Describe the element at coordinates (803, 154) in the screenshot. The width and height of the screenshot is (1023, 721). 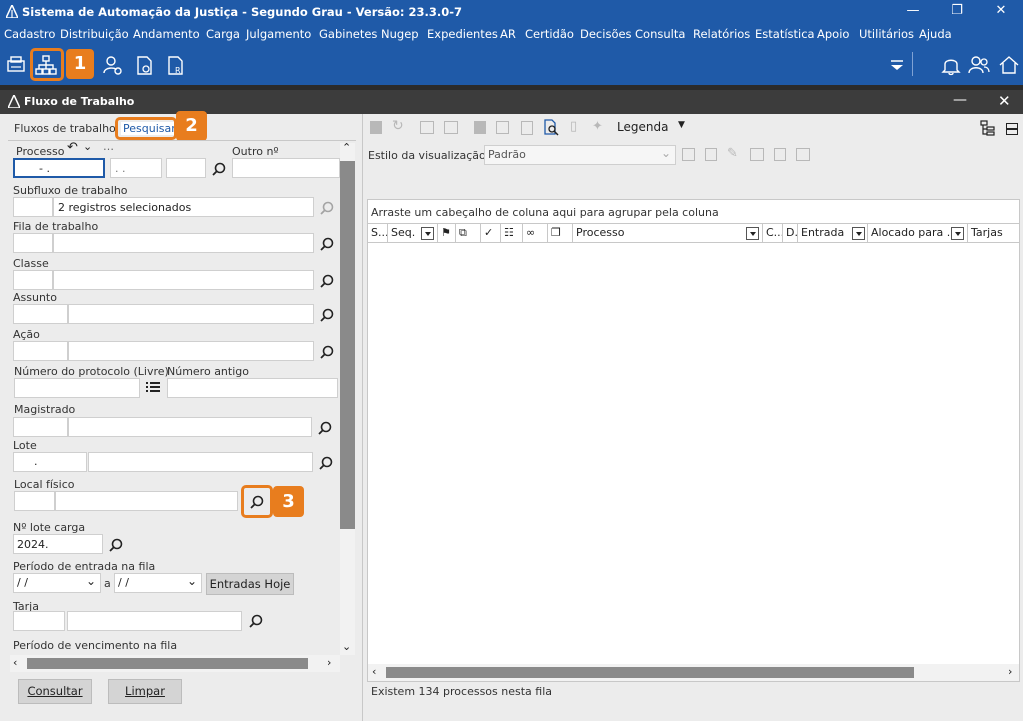
I see `grid-style-icon` at that location.